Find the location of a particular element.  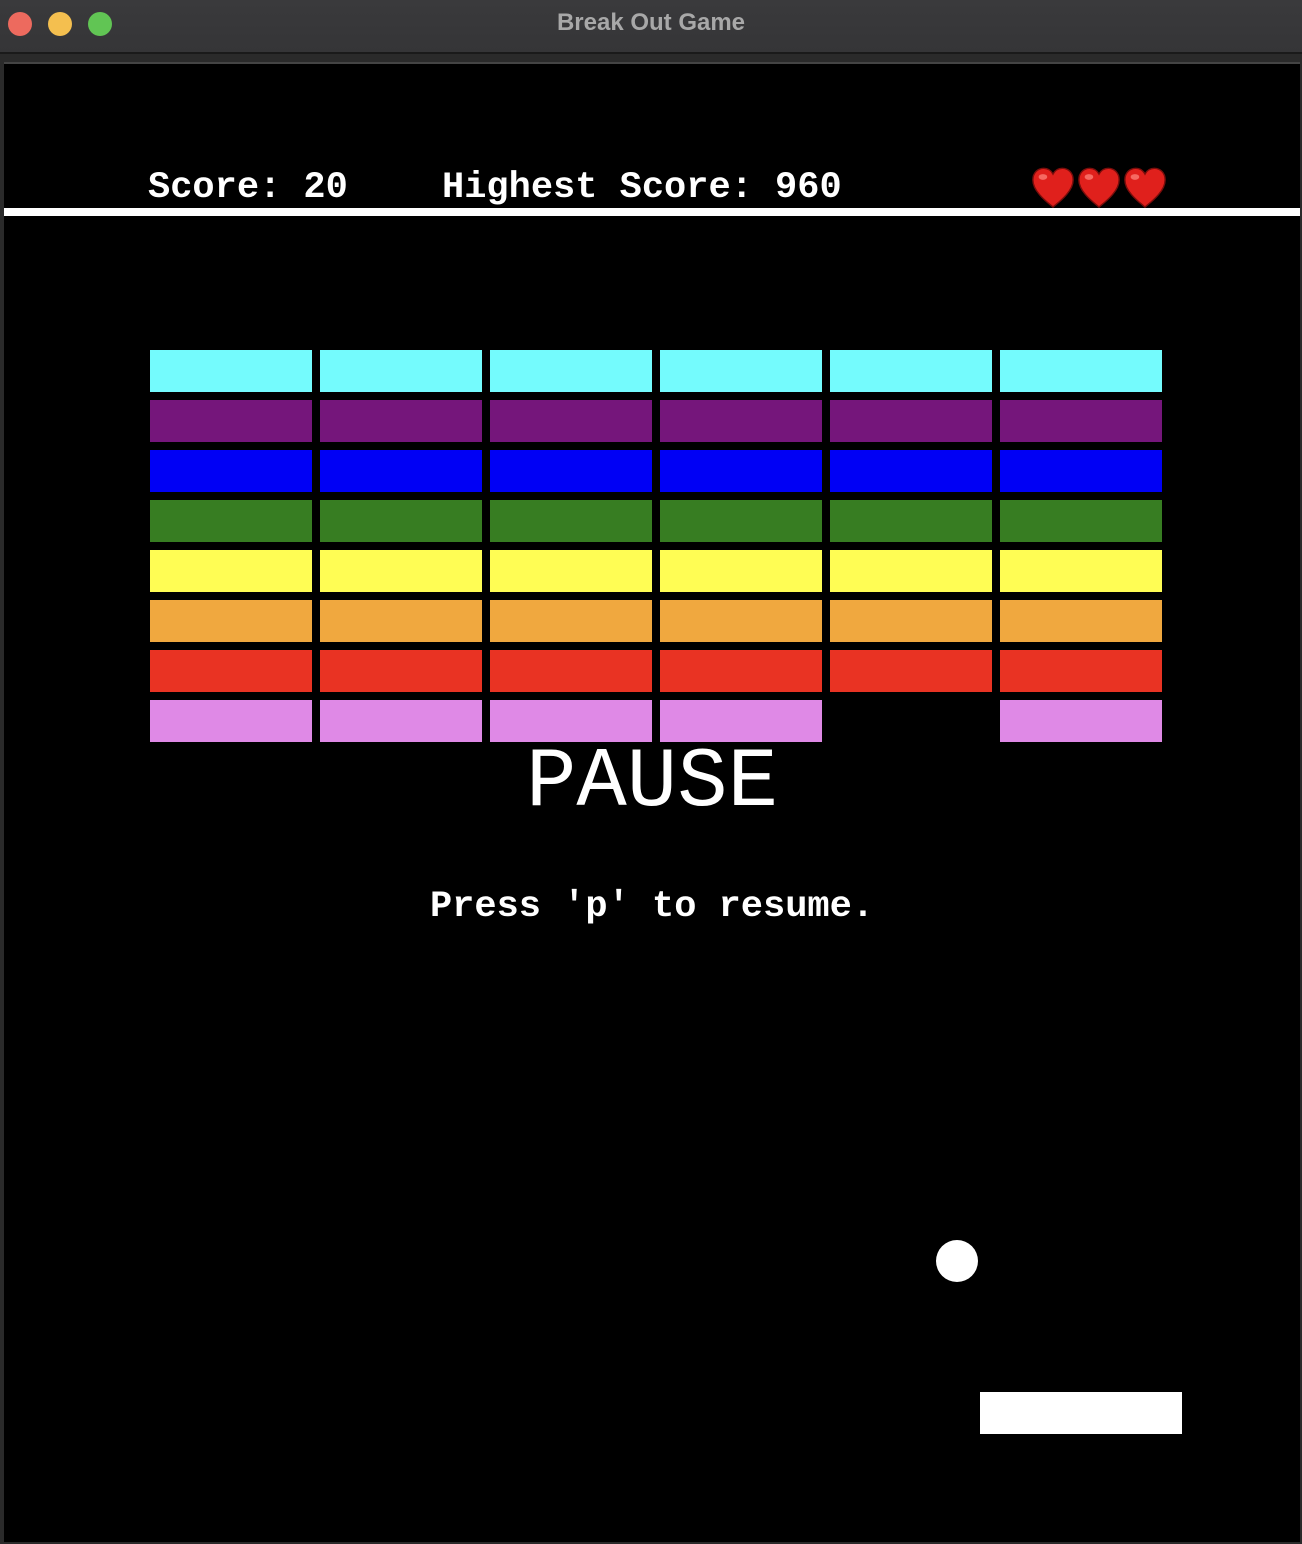

score-label: Score: 20 is located at coordinates (248, 188).